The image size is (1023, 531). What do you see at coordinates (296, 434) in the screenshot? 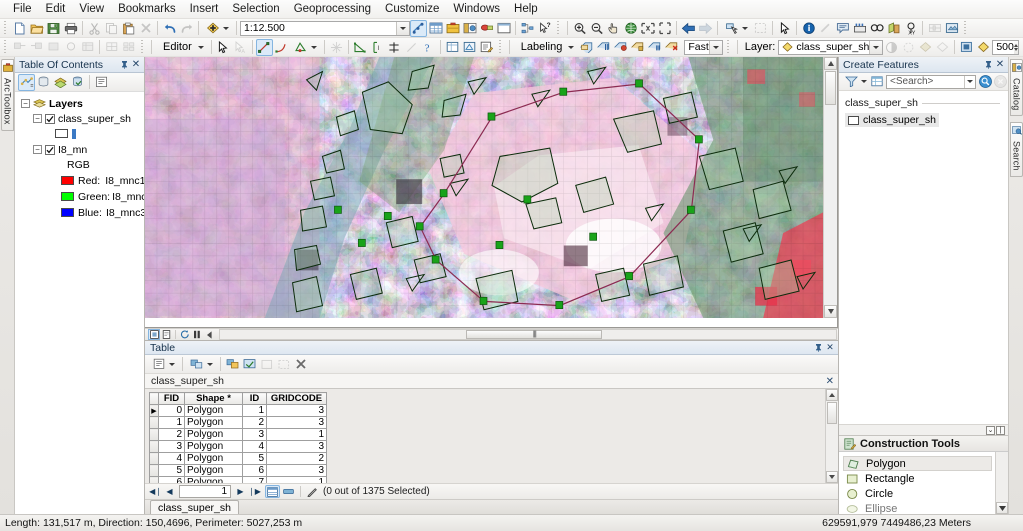
I see `cell-gridcode: 1` at bounding box center [296, 434].